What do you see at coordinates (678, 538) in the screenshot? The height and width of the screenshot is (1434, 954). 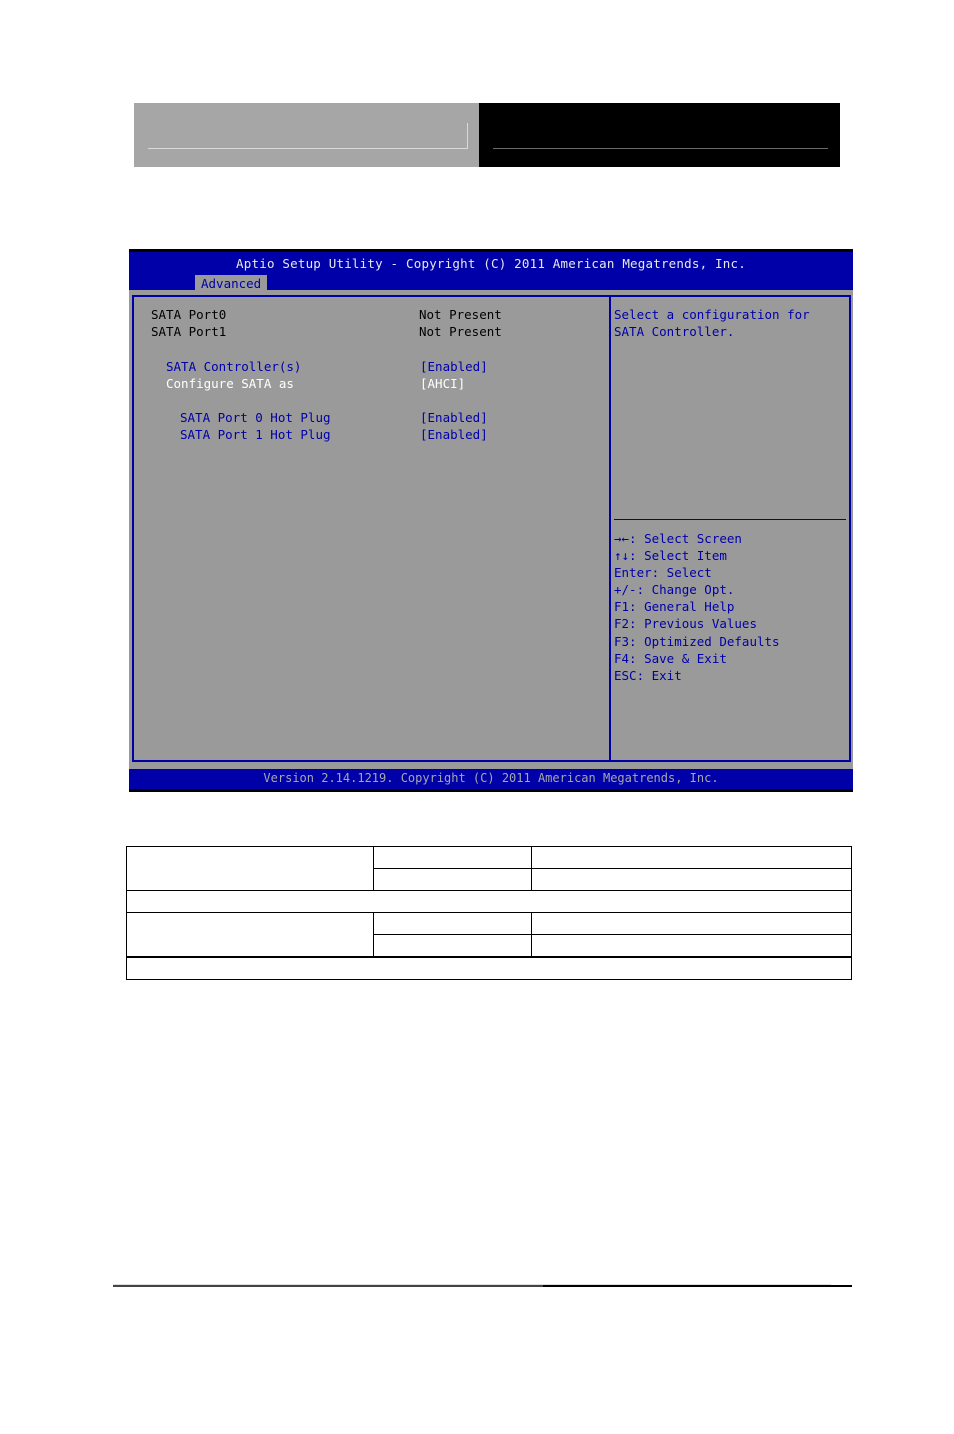 I see `key-help-select-screen: →←: Select Screen` at bounding box center [678, 538].